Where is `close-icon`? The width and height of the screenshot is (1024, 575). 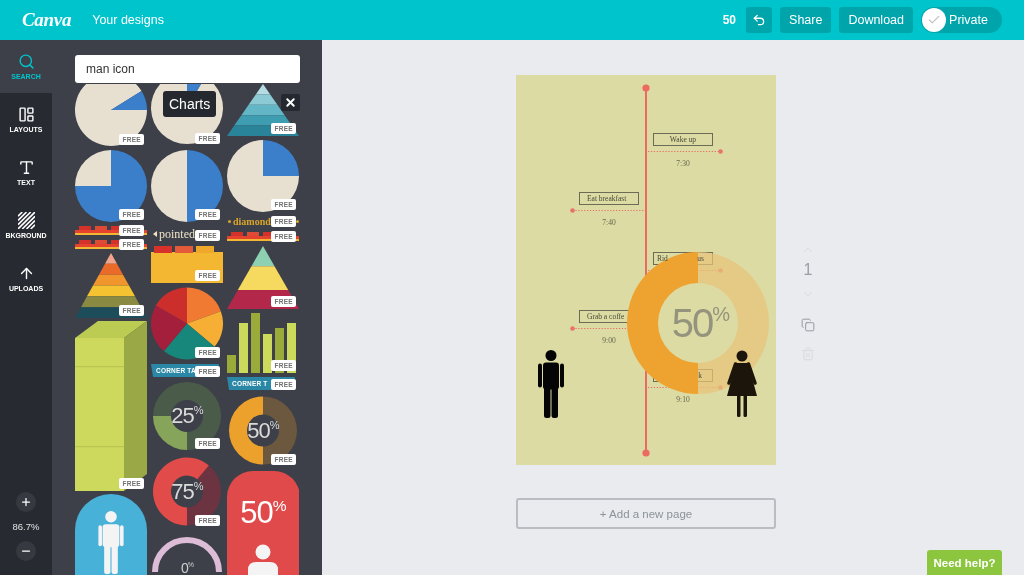 close-icon is located at coordinates (290, 102).